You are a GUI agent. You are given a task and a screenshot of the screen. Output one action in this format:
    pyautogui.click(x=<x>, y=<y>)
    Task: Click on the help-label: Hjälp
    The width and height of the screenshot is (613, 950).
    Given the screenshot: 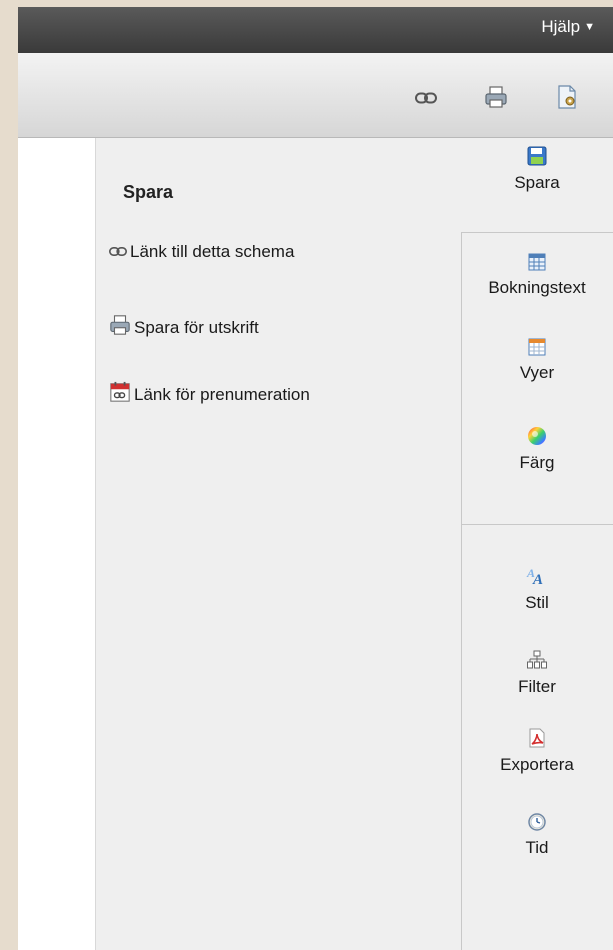 What is the action you would take?
    pyautogui.click(x=561, y=26)
    